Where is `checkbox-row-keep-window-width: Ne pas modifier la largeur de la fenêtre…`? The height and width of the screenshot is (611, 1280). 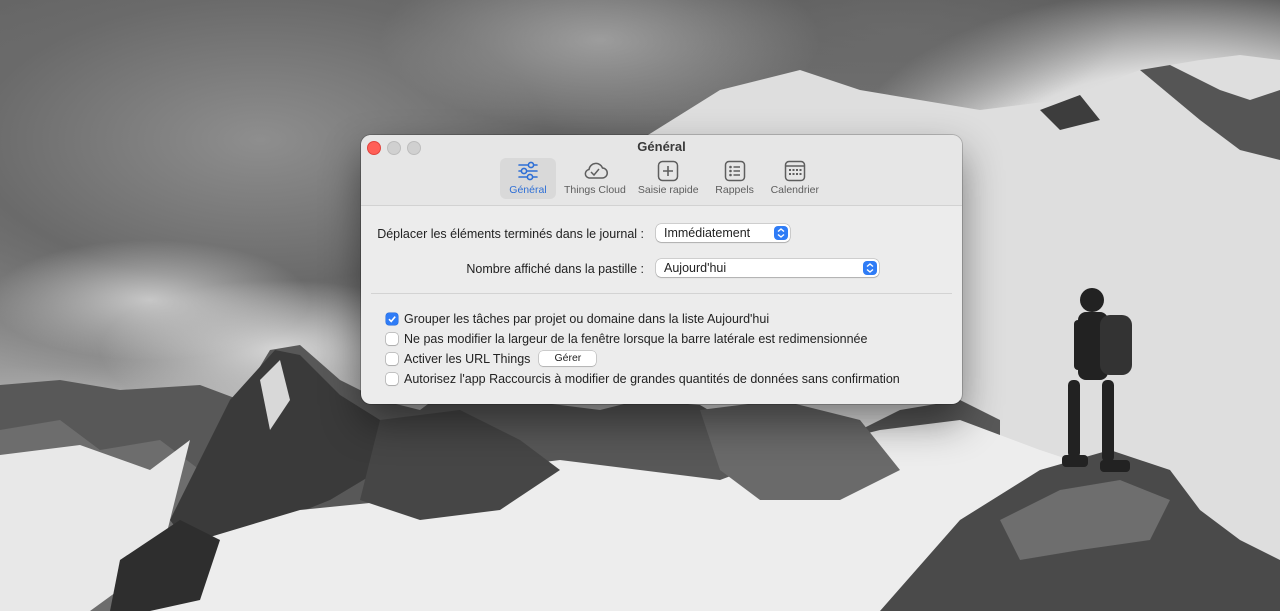
checkbox-row-keep-window-width: Ne pas modifier la largeur de la fenêtre… is located at coordinates (626, 339).